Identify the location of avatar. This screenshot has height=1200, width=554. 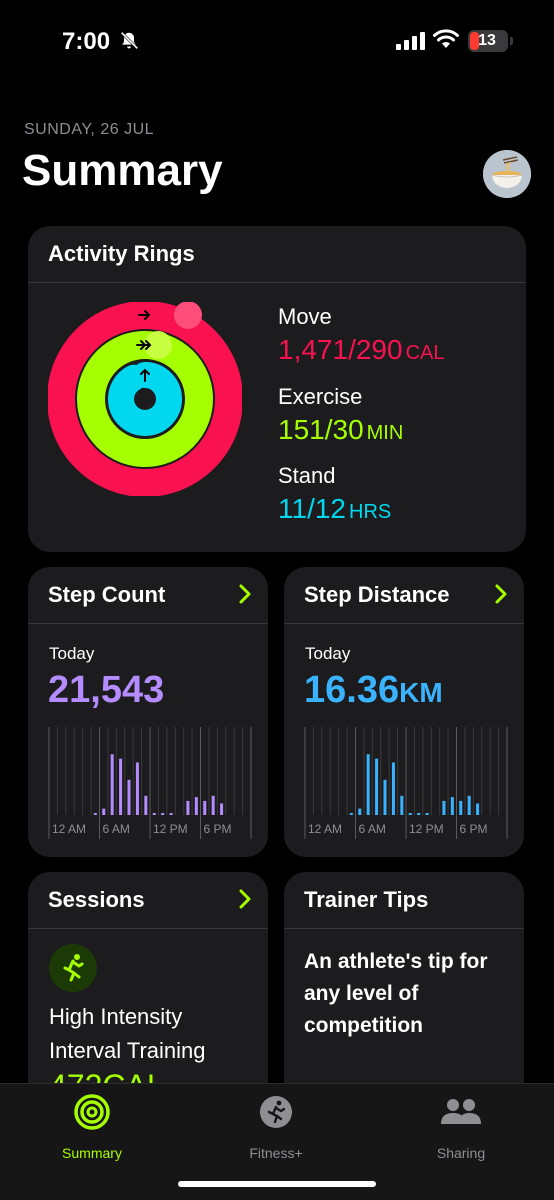
(507, 174).